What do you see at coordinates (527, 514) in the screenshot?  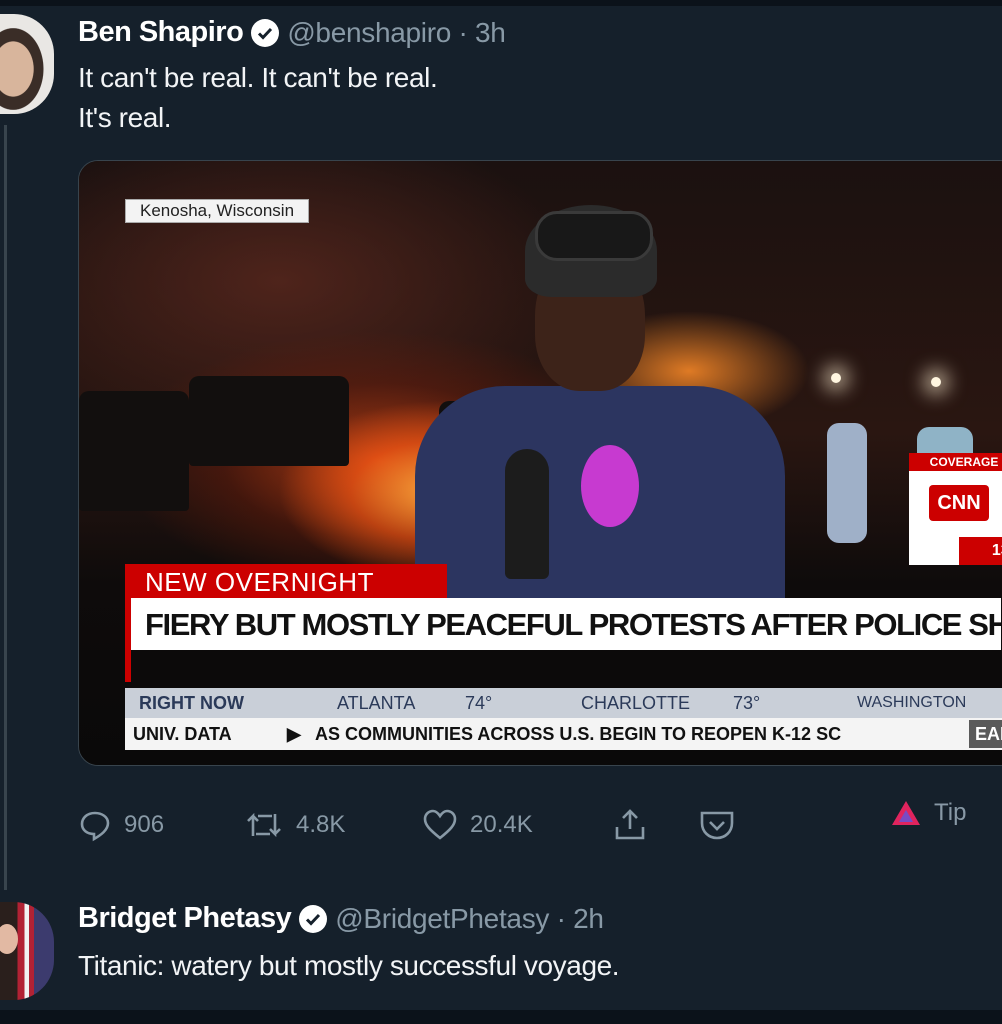 I see `microphone` at bounding box center [527, 514].